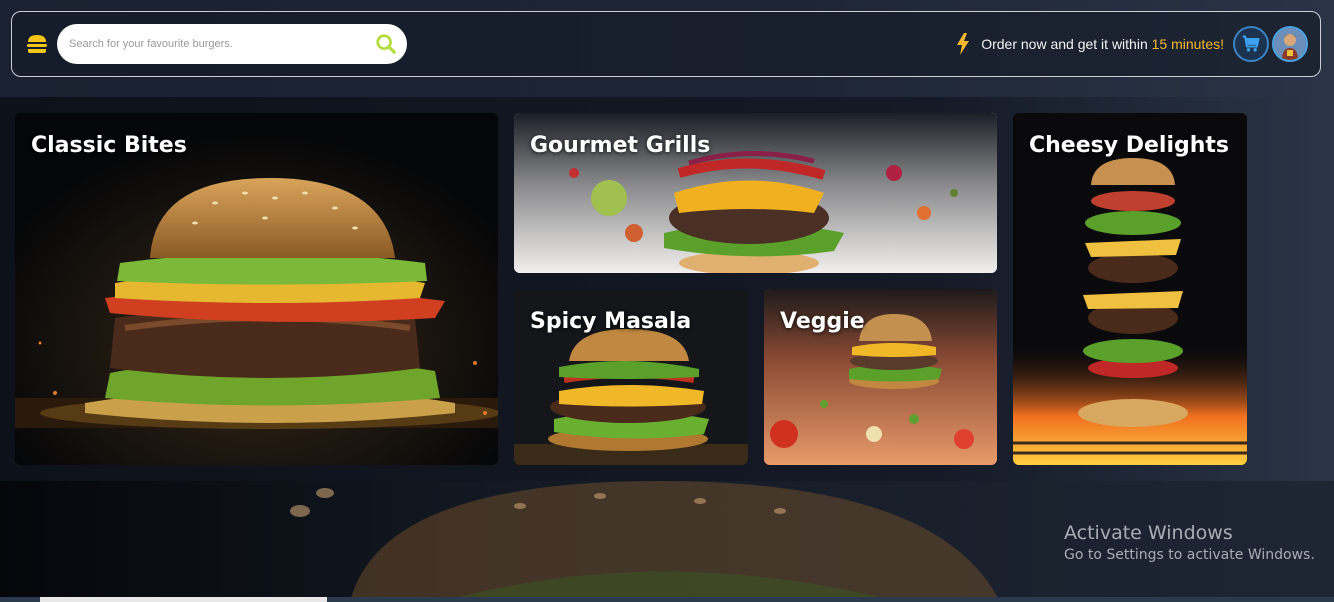 Image resolution: width=1334 pixels, height=602 pixels. Describe the element at coordinates (755, 193) in the screenshot. I see `category-card-gourmet-grills: Gourmet Grills` at that location.